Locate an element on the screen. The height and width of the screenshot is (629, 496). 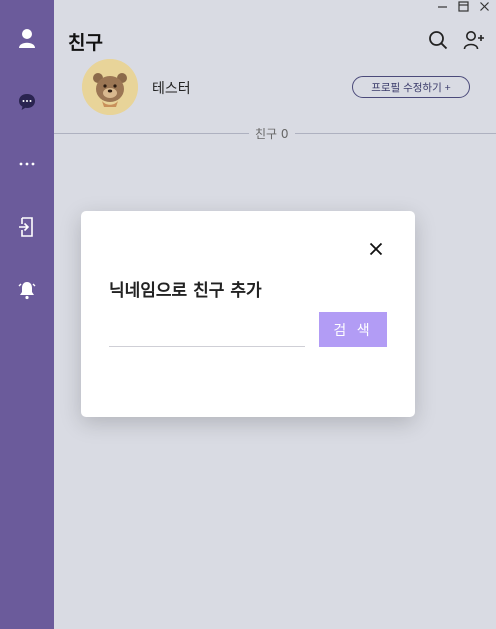
person-icon is located at coordinates (27, 38).